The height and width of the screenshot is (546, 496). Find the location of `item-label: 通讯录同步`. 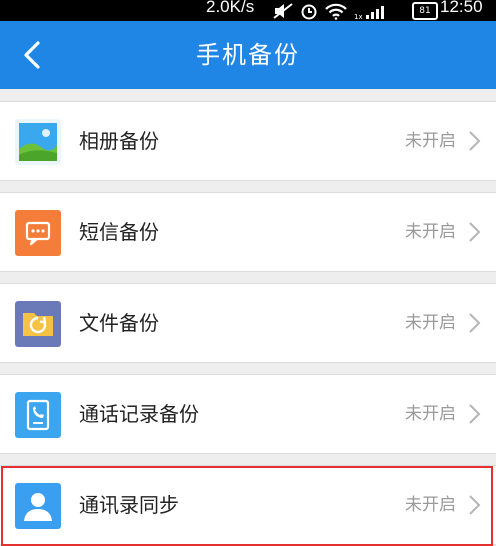

item-label: 通讯录同步 is located at coordinates (129, 505).